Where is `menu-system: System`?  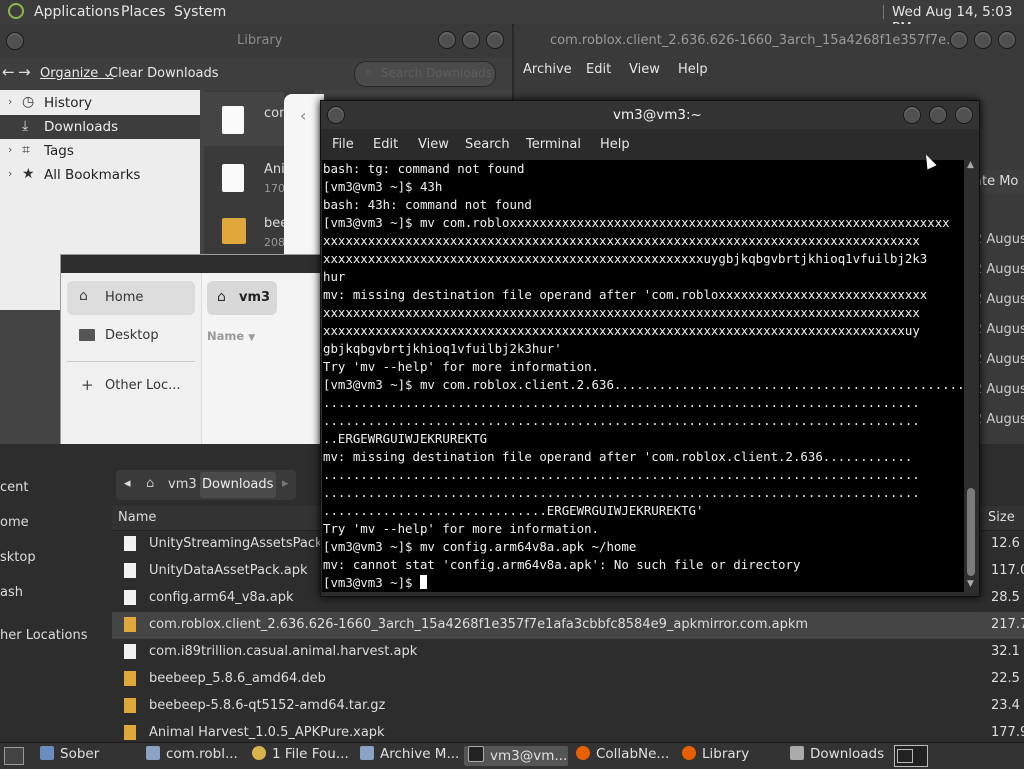 menu-system: System is located at coordinates (200, 12).